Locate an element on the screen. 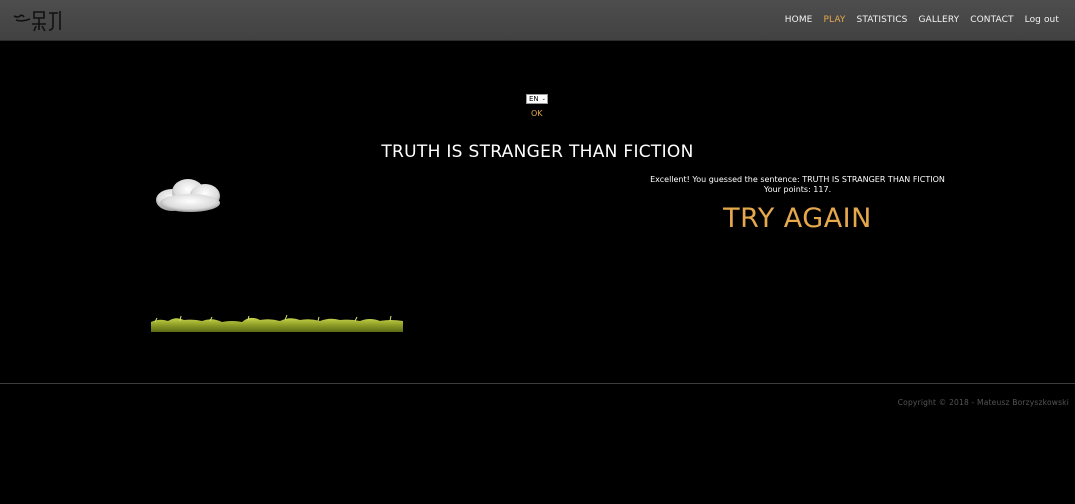 This screenshot has height=504, width=1075. handwritten-logo-icon is located at coordinates (38, 20).